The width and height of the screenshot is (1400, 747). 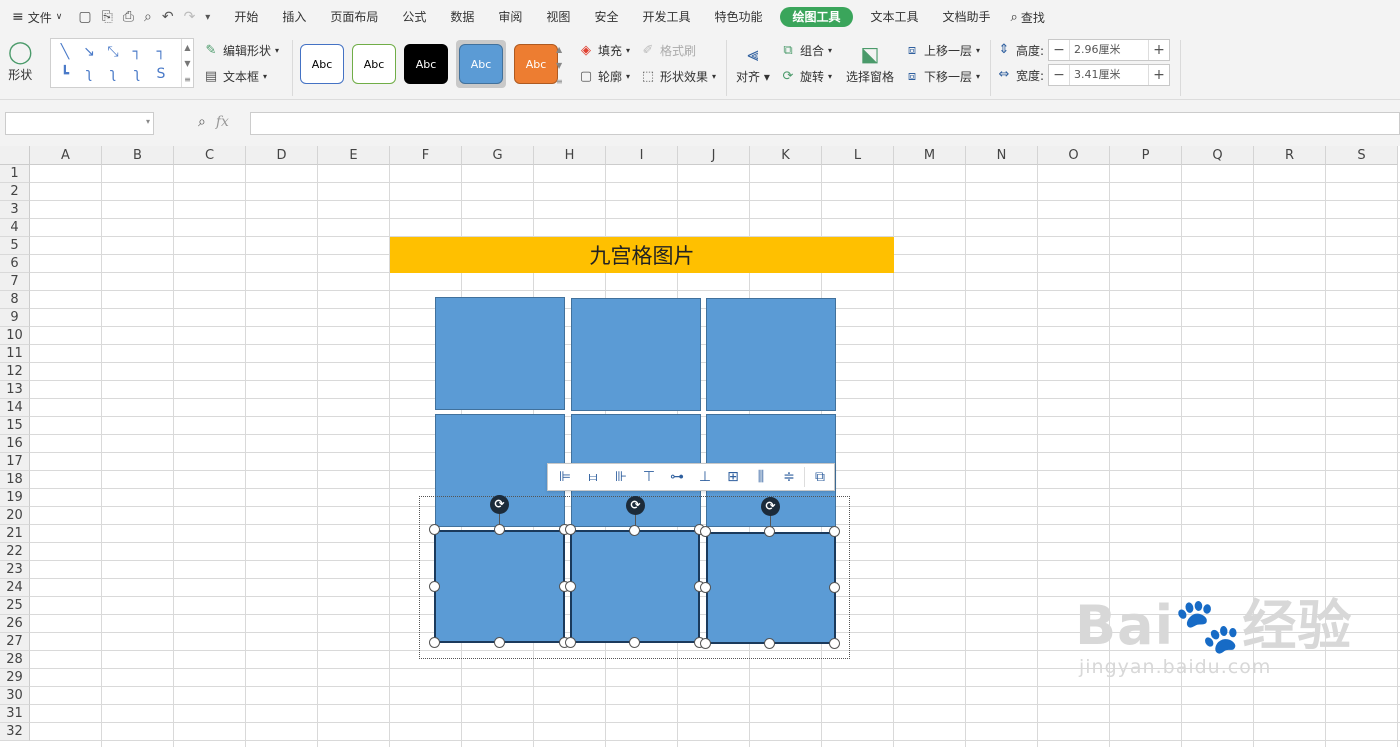 I want to click on row-header-13: 13, so click(x=15, y=390).